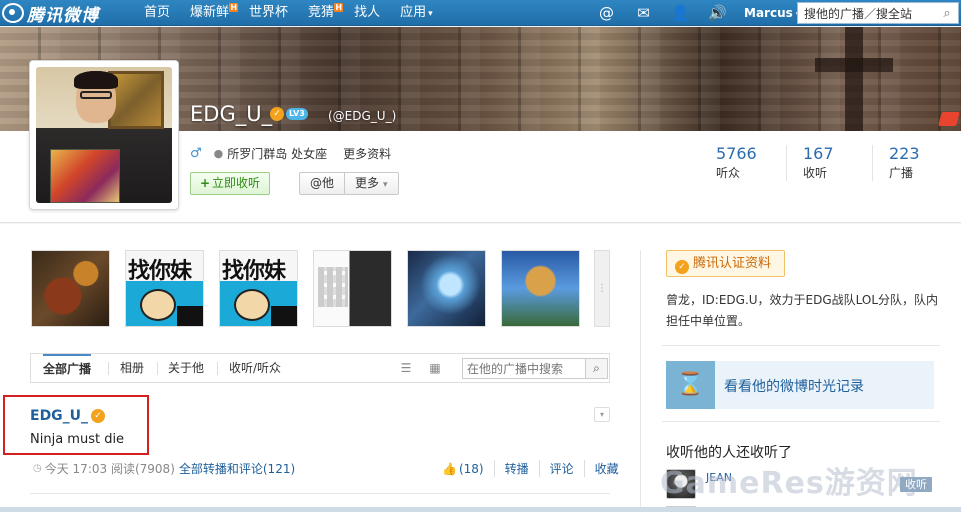  I want to click on comment-button: 评论, so click(561, 468).